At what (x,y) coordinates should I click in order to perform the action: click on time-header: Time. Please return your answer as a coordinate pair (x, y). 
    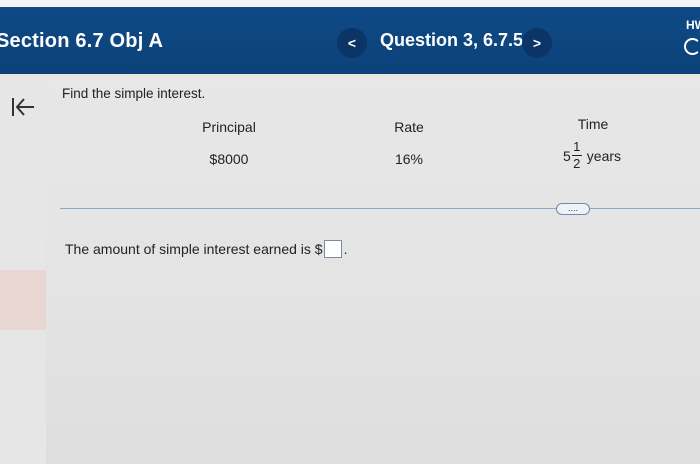
    Looking at the image, I should click on (593, 124).